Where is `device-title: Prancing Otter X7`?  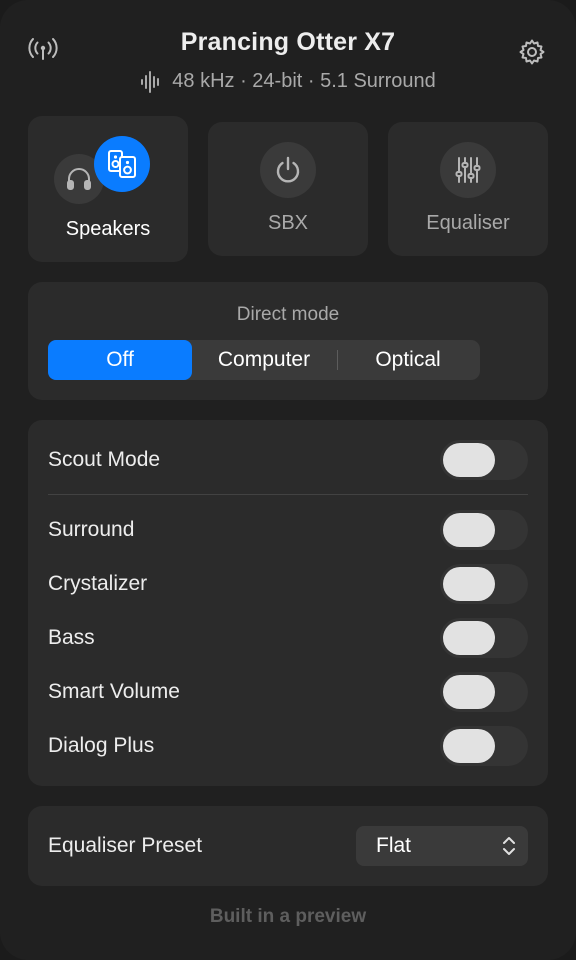
device-title: Prancing Otter X7 is located at coordinates (288, 42).